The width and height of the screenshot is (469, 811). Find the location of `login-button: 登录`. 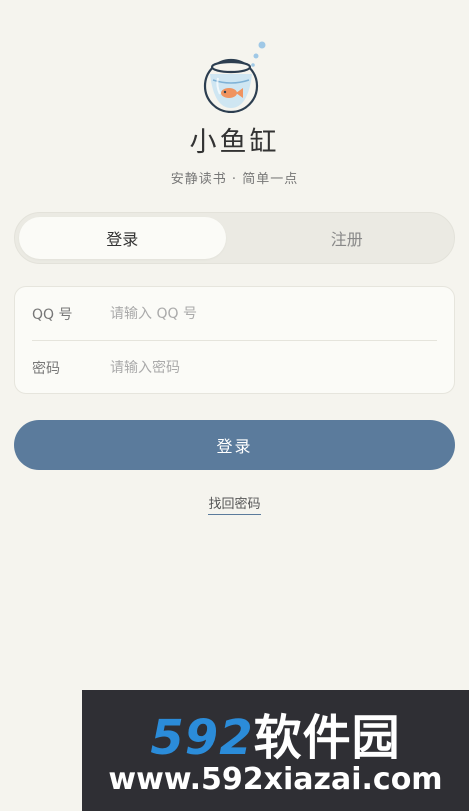

login-button: 登录 is located at coordinates (234, 445).